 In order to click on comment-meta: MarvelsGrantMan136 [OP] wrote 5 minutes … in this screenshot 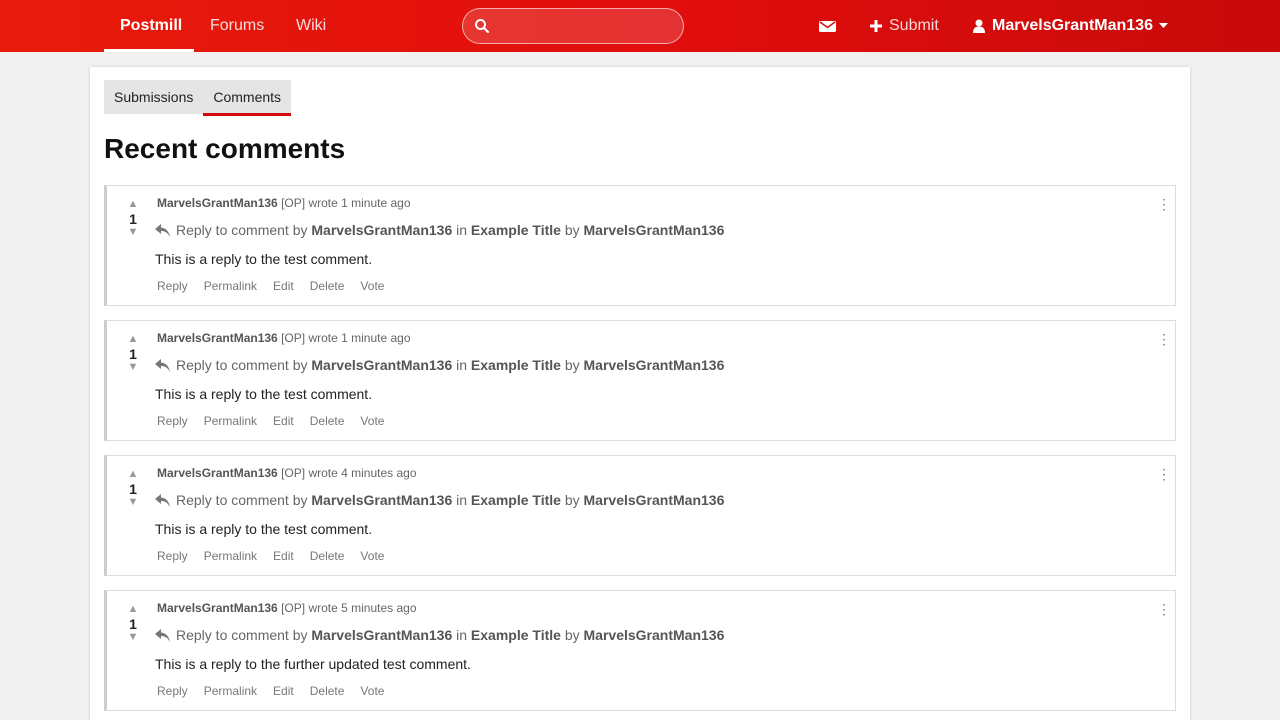, I will do `click(287, 608)`.